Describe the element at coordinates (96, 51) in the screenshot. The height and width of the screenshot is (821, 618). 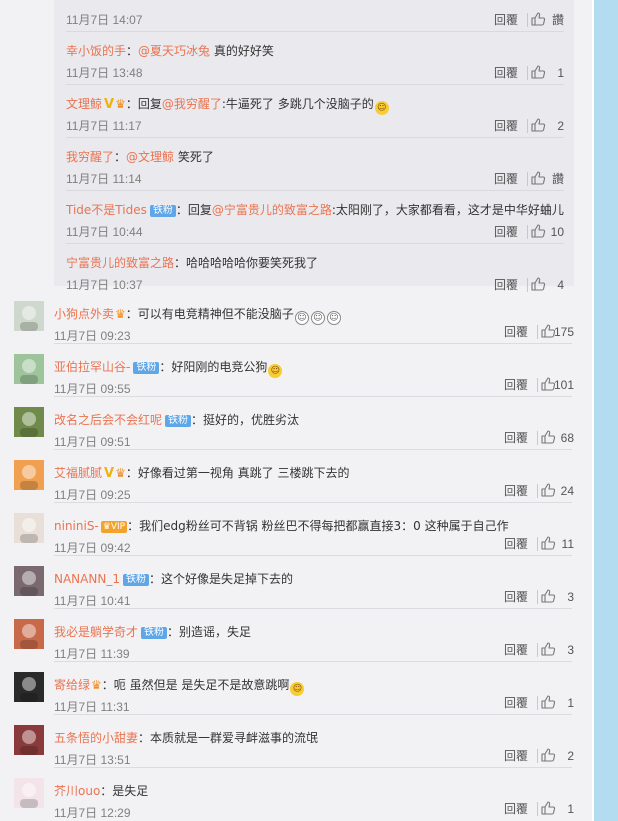
I see `username-link: 幸小饭的手` at that location.